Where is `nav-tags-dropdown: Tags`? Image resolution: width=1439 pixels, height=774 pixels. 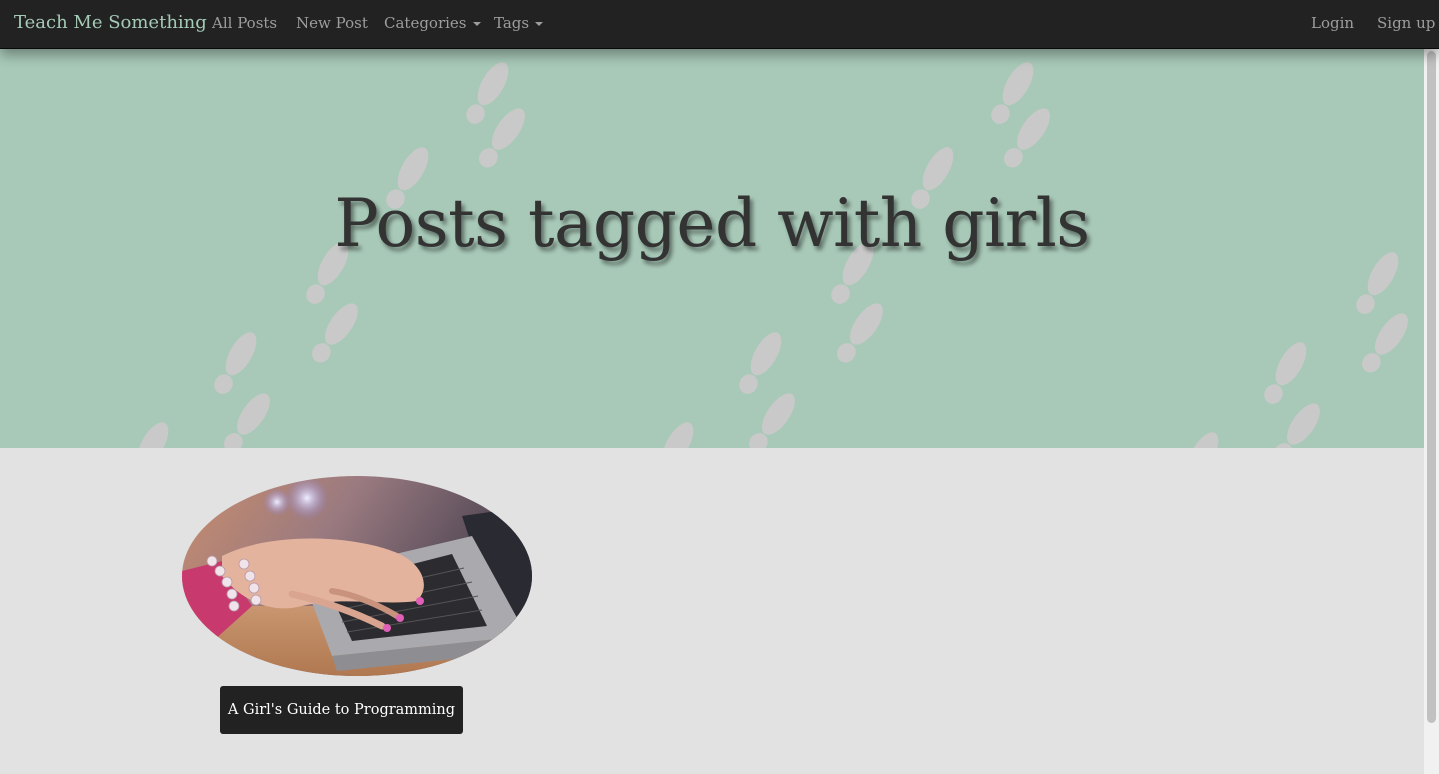 nav-tags-dropdown: Tags is located at coordinates (519, 24).